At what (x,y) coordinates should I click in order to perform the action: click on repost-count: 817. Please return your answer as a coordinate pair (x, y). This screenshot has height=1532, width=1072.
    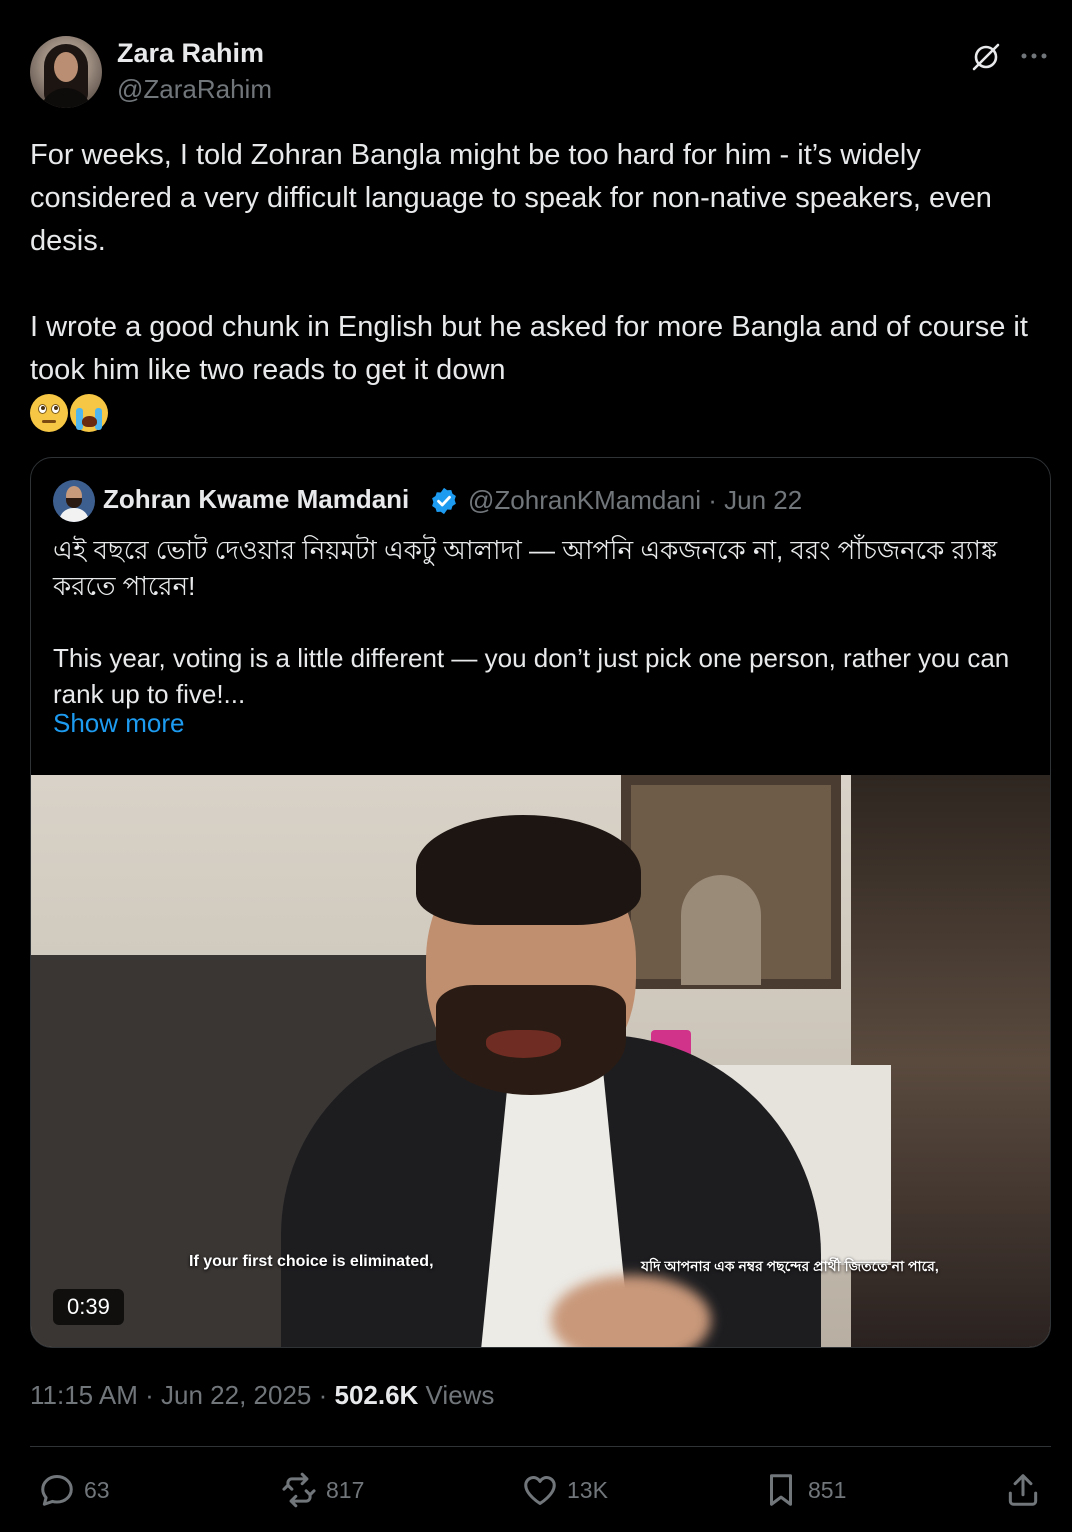
    Looking at the image, I should click on (345, 1489).